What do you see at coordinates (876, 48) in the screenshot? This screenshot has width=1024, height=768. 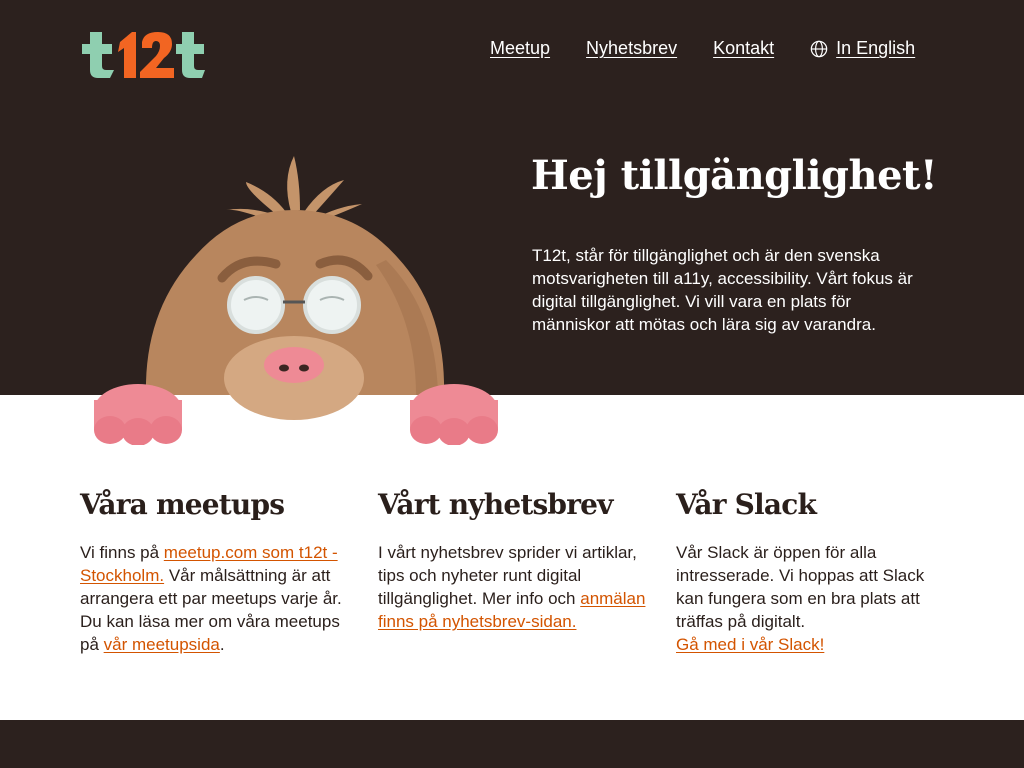 I see `nav-english-label: In English` at bounding box center [876, 48].